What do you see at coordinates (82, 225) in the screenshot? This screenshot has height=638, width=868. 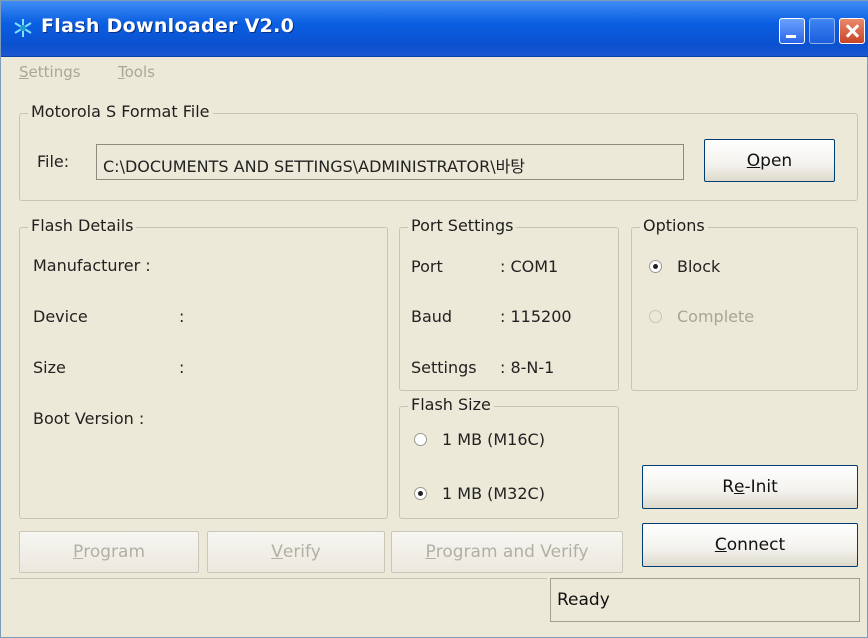 I see `flash-details-legend: Flash Details` at bounding box center [82, 225].